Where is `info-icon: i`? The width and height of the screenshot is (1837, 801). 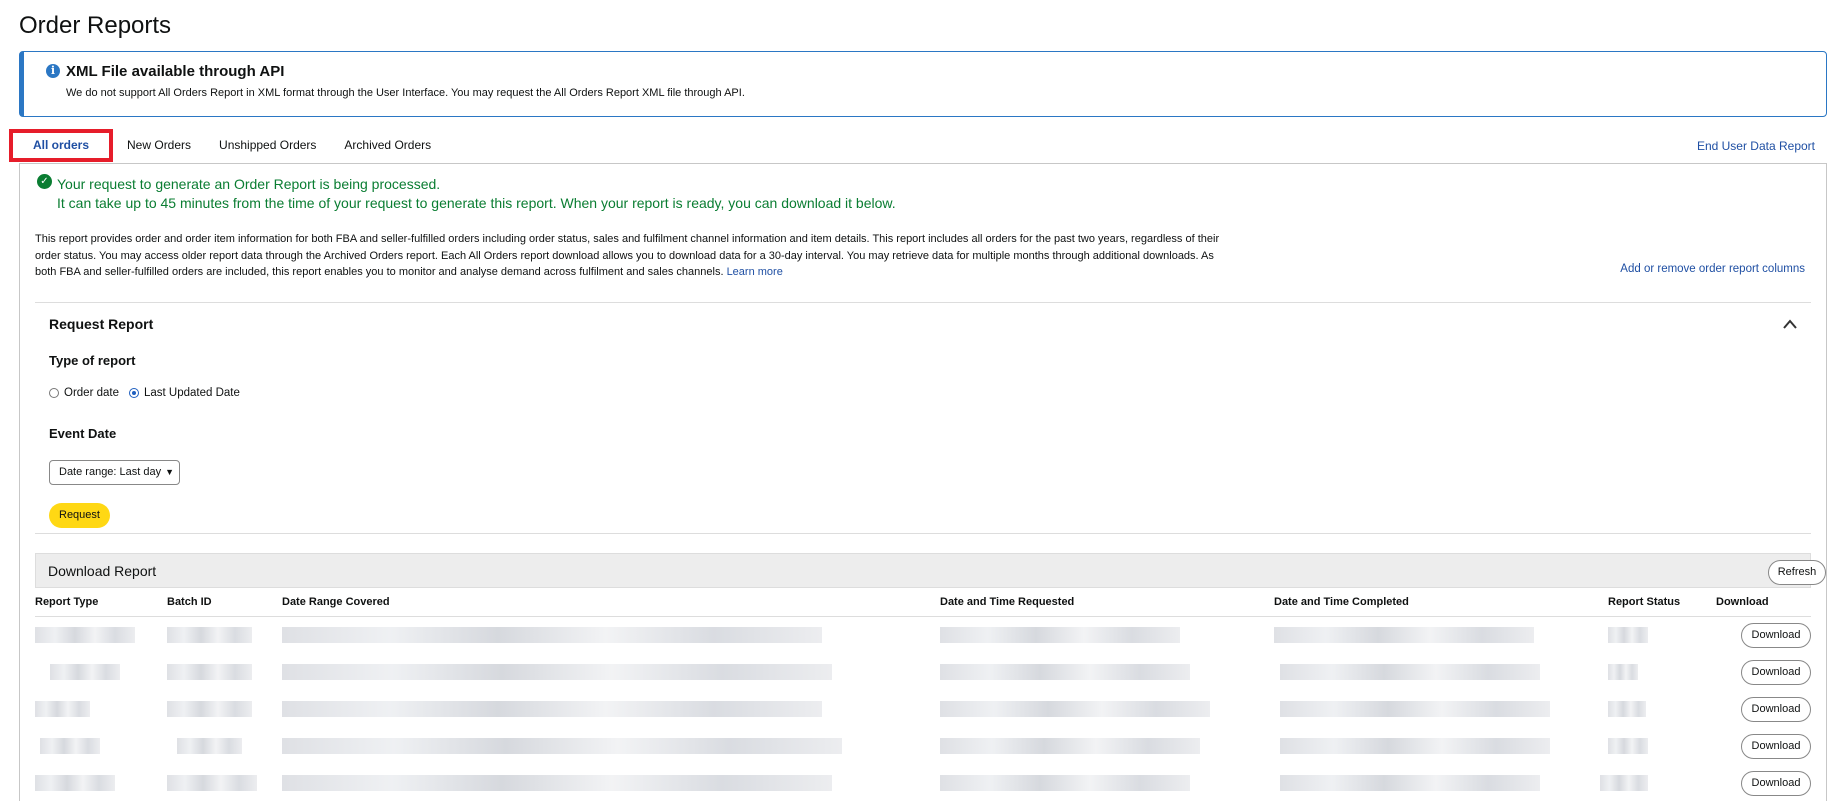 info-icon: i is located at coordinates (53, 71).